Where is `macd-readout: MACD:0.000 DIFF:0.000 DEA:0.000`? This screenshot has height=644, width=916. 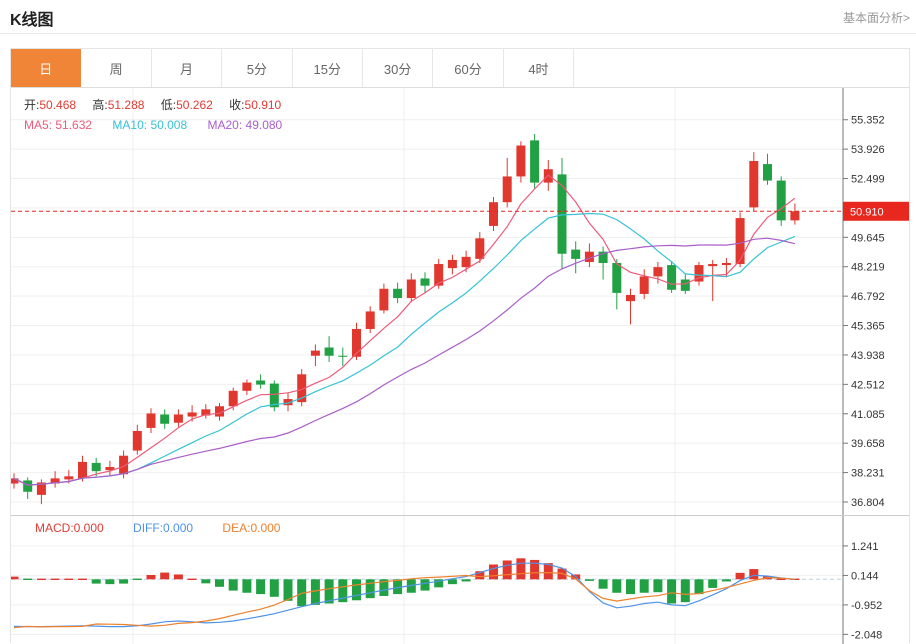 macd-readout: MACD:0.000 DIFF:0.000 DEA:0.000 is located at coordinates (170, 528).